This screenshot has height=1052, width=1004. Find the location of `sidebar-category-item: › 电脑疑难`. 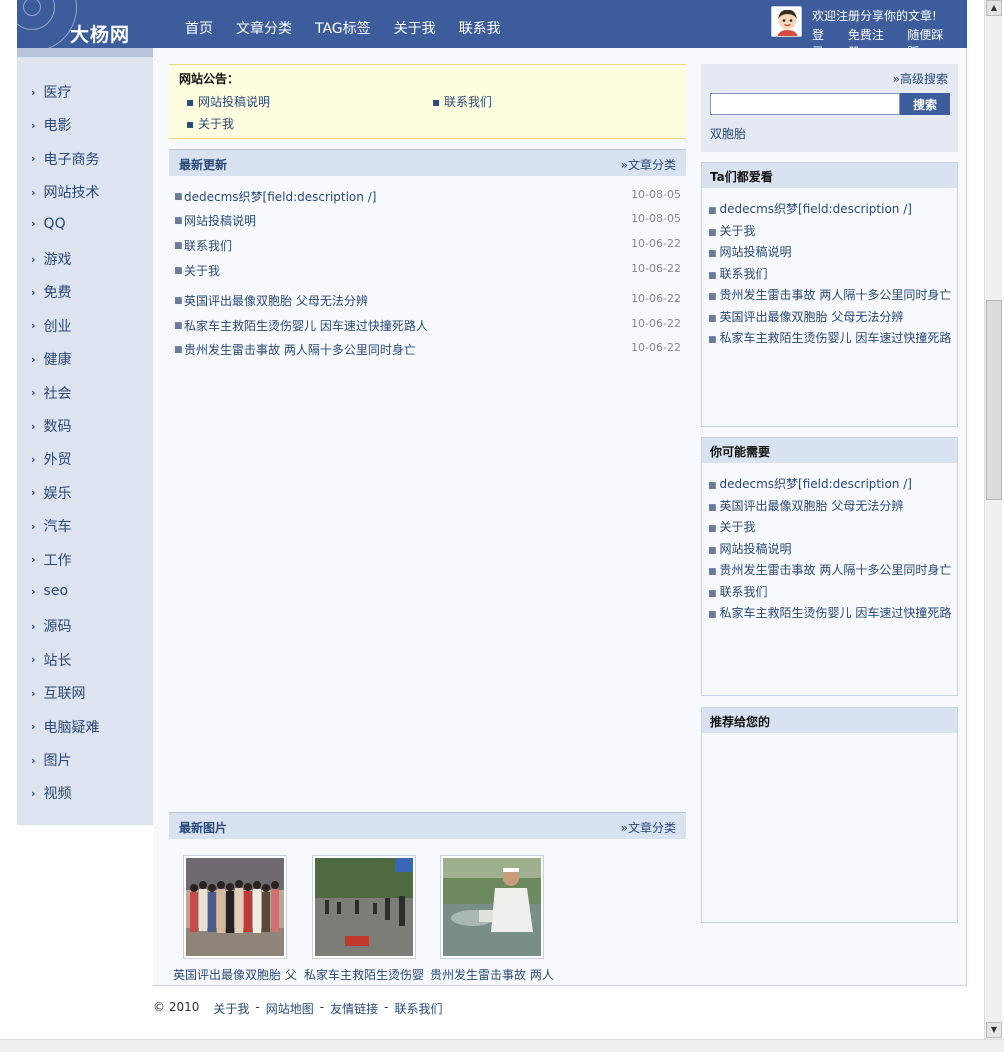

sidebar-category-item: › 电脑疑难 is located at coordinates (65, 727).